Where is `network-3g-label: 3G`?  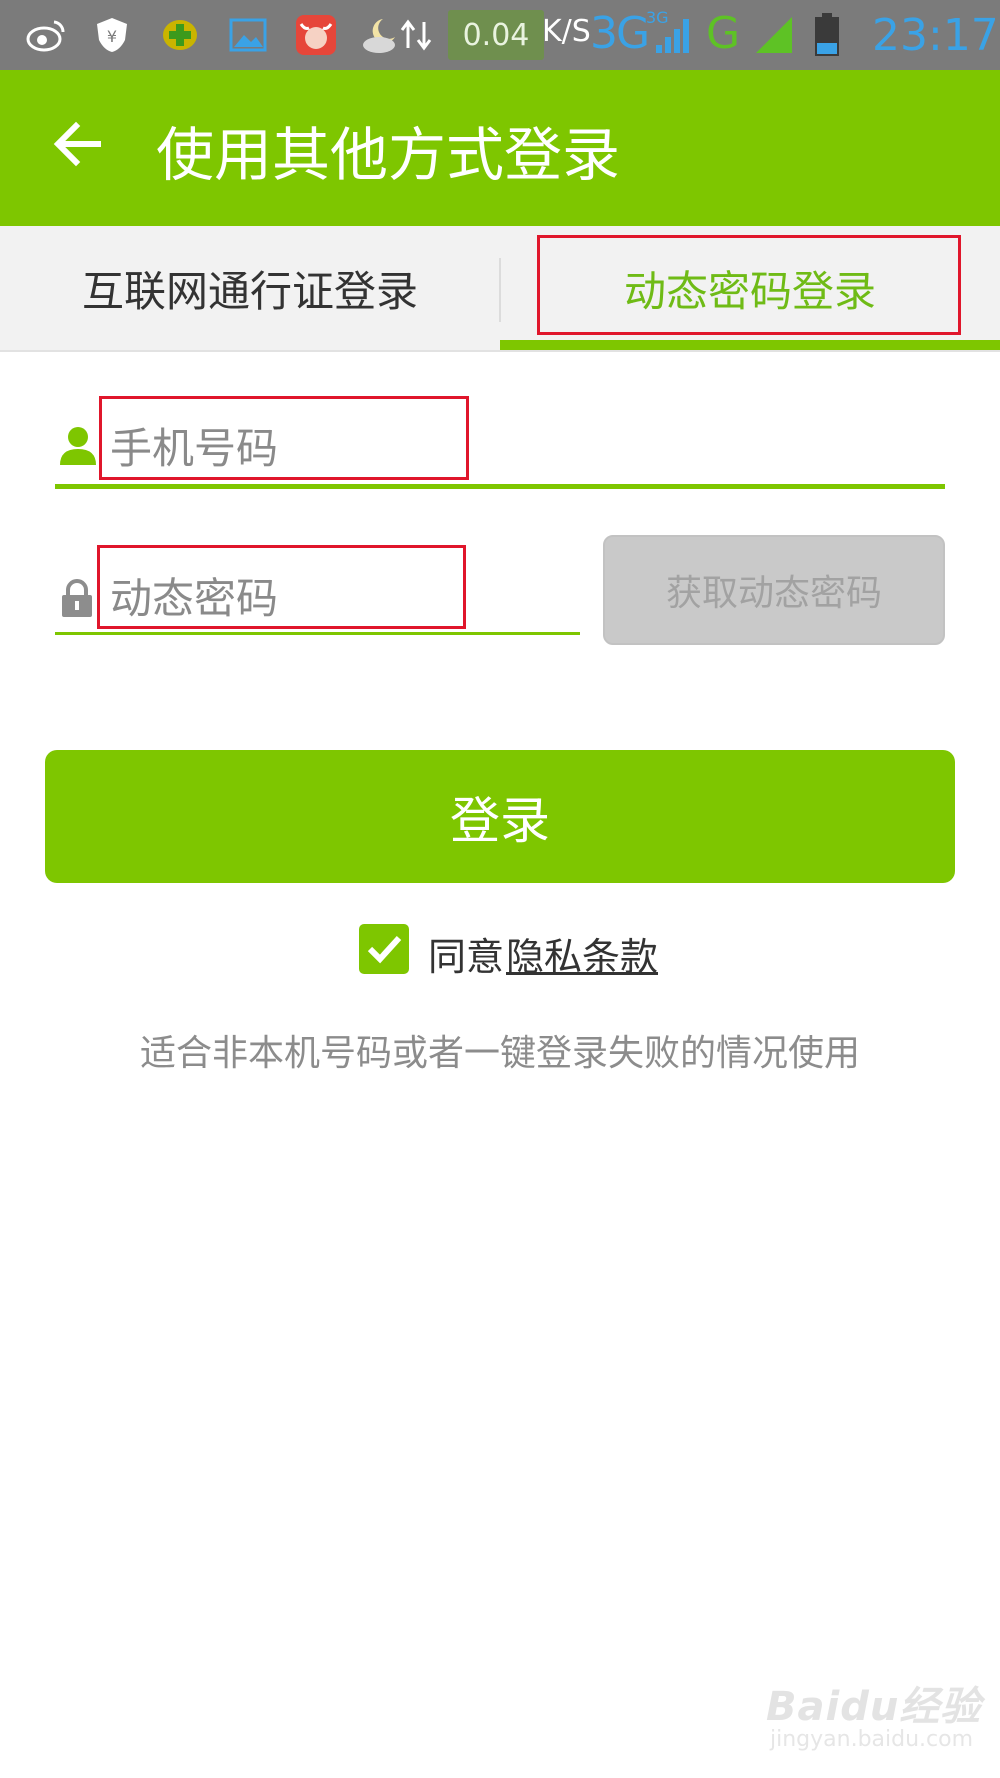 network-3g-label: 3G is located at coordinates (620, 33).